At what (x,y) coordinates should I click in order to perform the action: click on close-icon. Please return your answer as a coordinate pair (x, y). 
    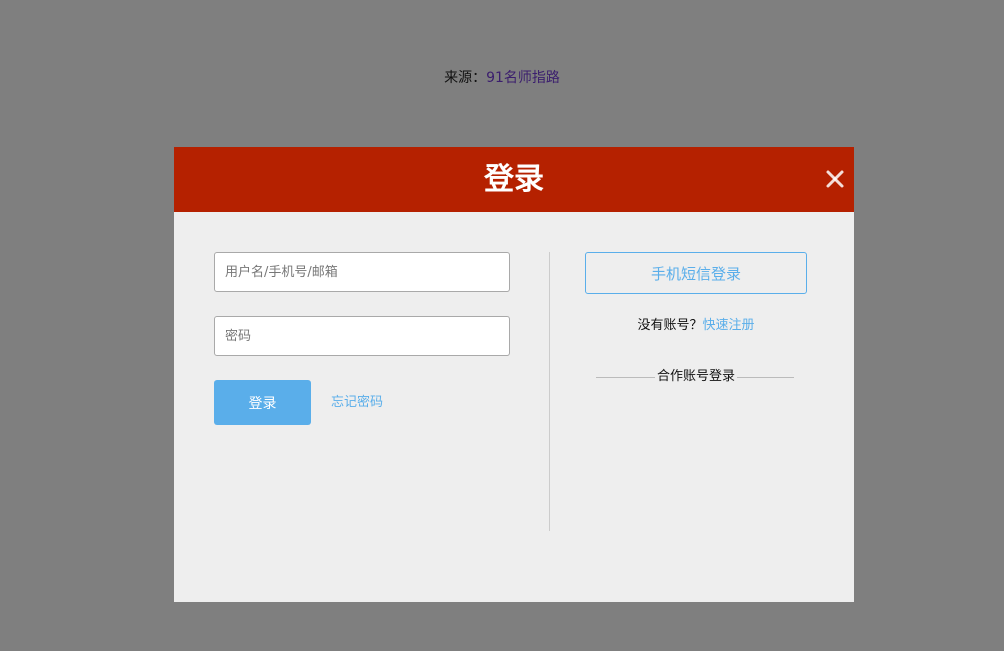
    Looking at the image, I should click on (835, 179).